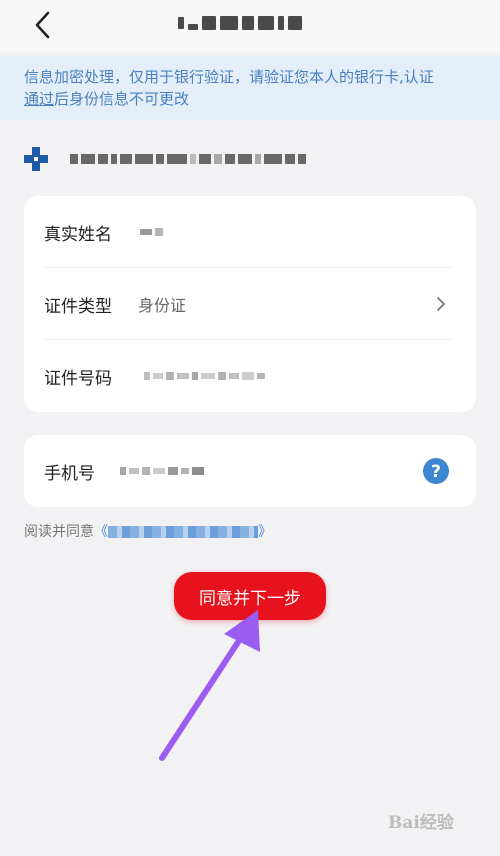 This screenshot has height=856, width=500. I want to click on id-type-label: 证件类型, so click(78, 306).